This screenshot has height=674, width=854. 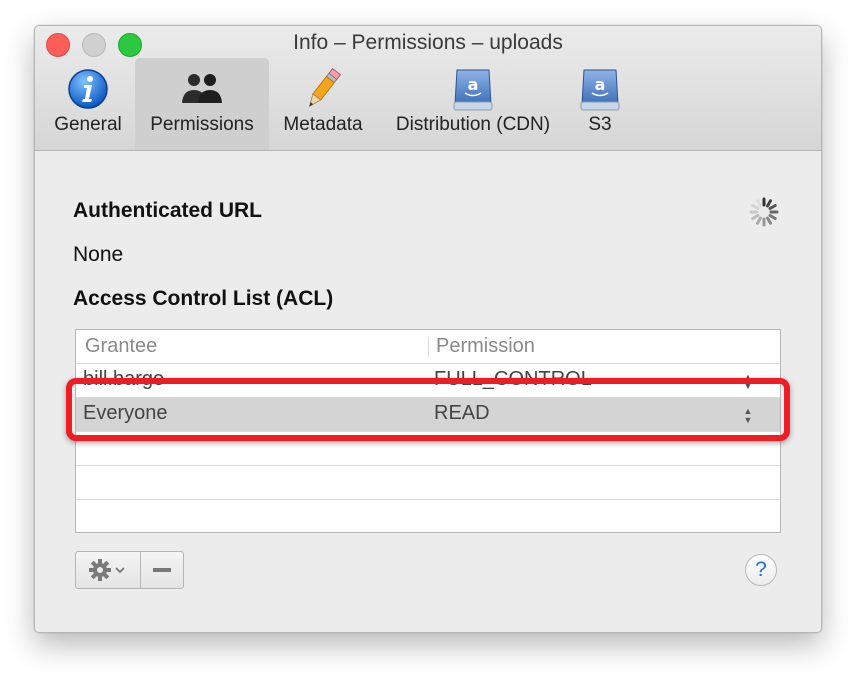 I want to click on authenticated-url-value: None, so click(x=98, y=254).